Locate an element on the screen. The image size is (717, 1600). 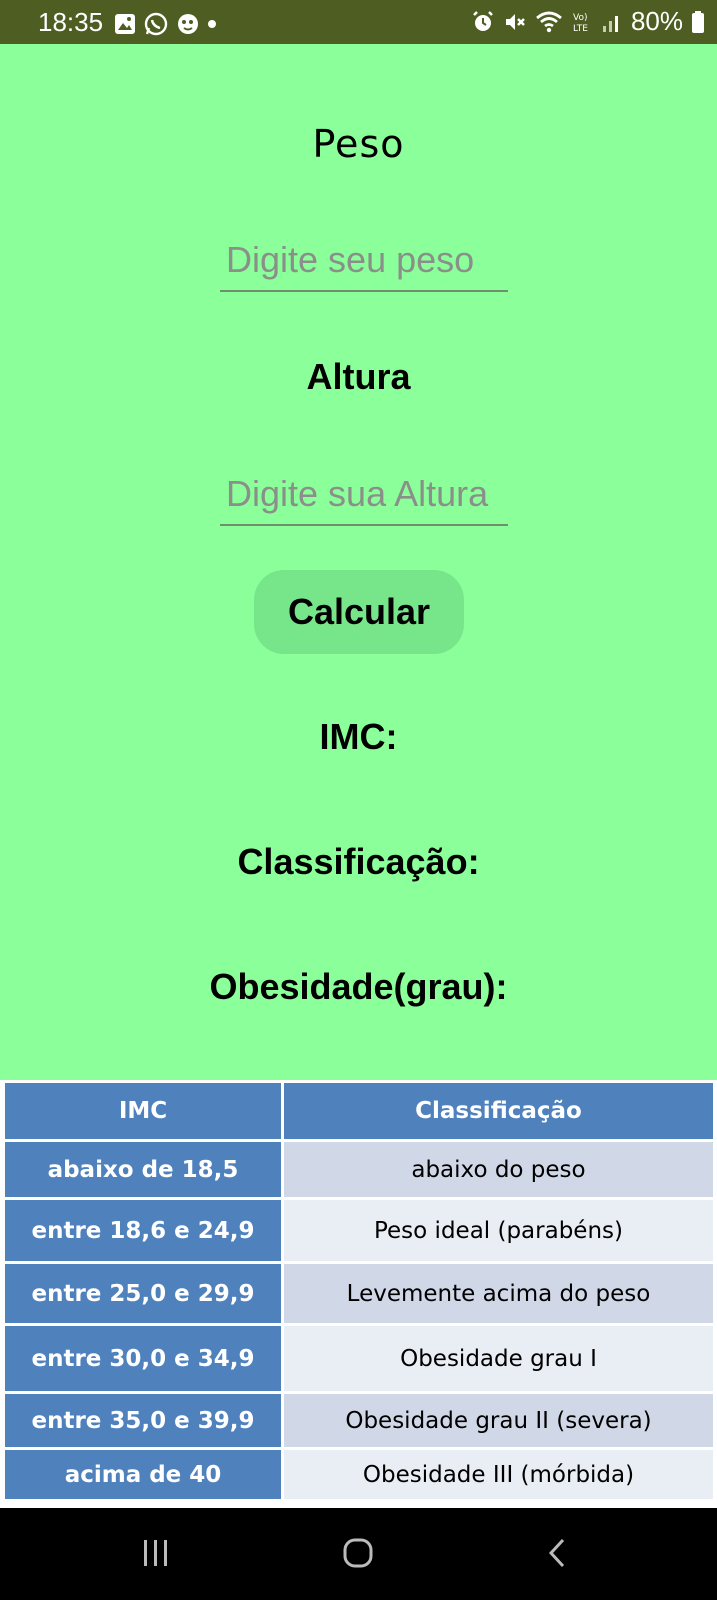
altura-input is located at coordinates (364, 494).